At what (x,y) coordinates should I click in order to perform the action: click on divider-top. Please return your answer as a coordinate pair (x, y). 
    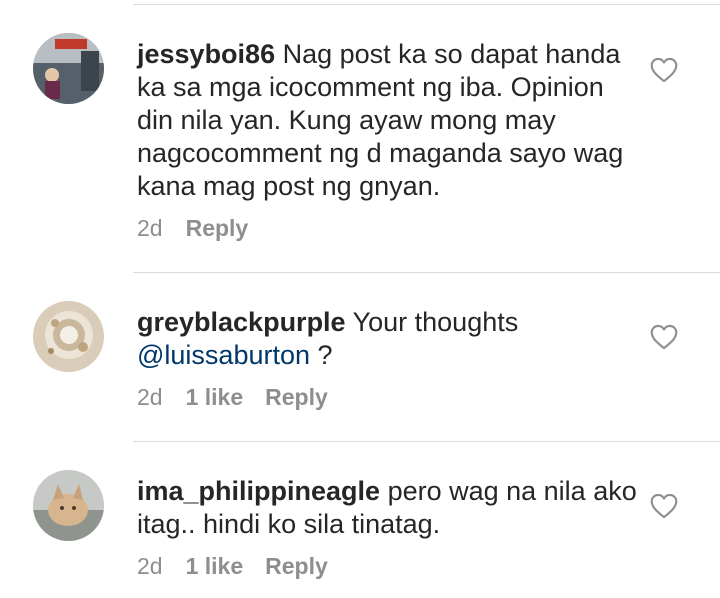
    Looking at the image, I should click on (426, 4).